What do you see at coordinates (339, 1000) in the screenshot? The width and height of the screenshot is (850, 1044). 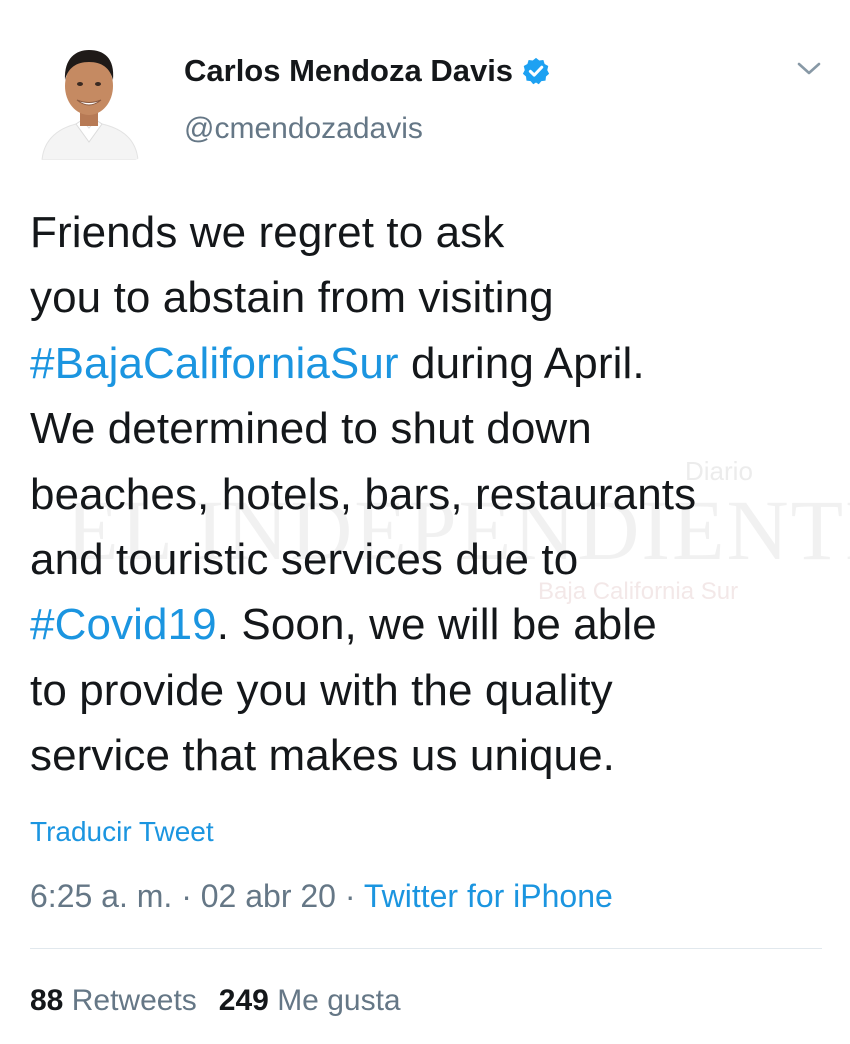 I see `likes-label: Me gusta` at bounding box center [339, 1000].